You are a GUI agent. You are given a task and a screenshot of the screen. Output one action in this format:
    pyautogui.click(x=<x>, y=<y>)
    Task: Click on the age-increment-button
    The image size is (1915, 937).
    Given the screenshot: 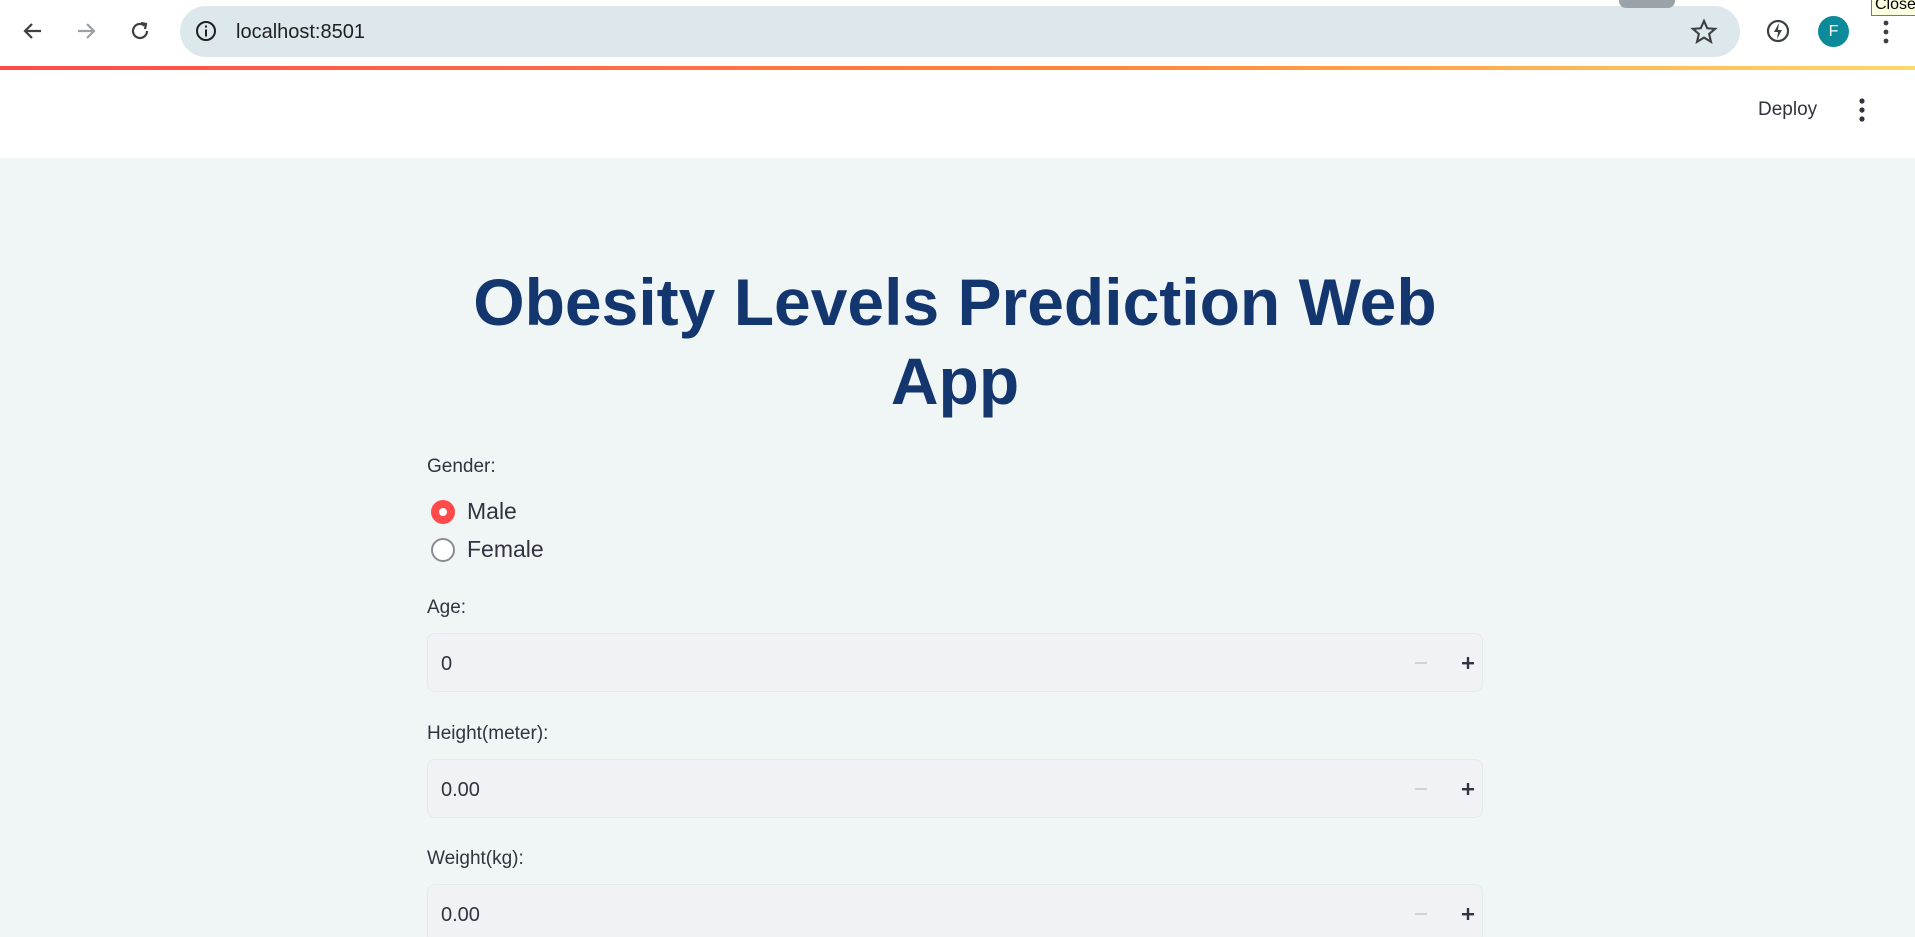 What is the action you would take?
    pyautogui.click(x=1468, y=663)
    